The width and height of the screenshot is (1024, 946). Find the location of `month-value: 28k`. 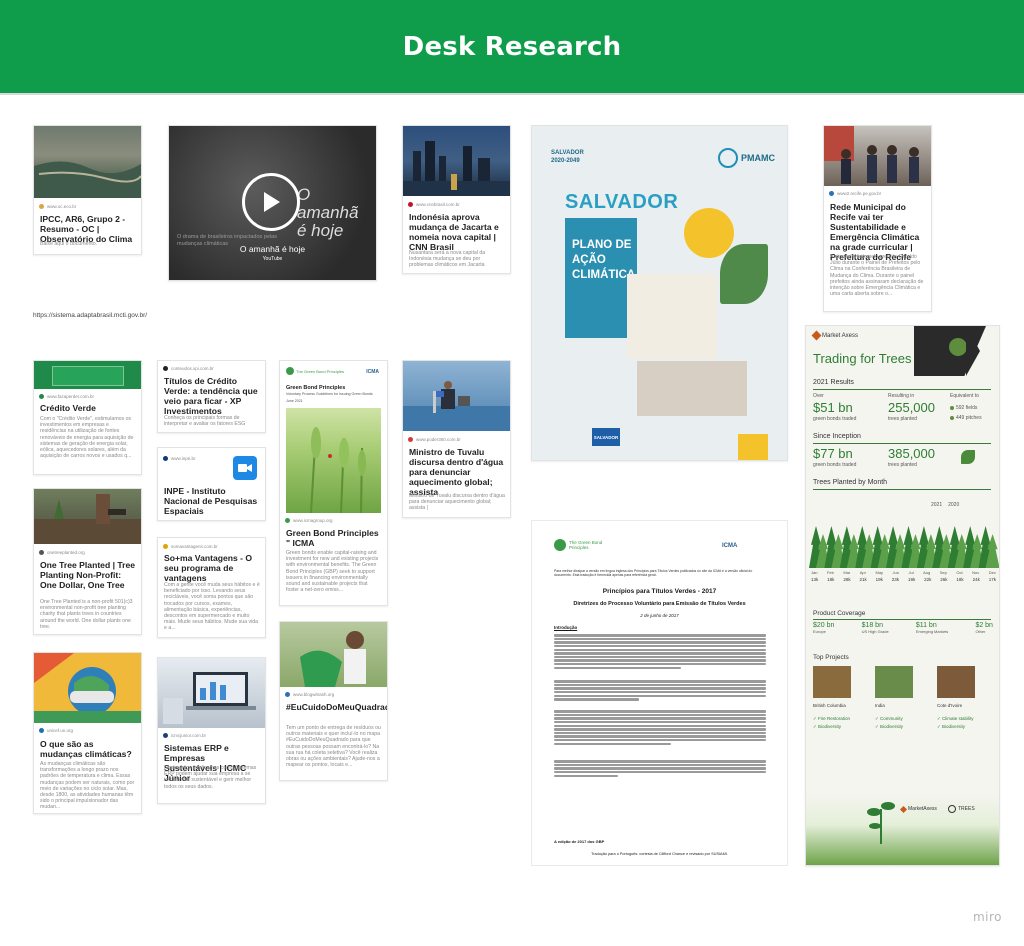

month-value: 28k is located at coordinates (847, 579).